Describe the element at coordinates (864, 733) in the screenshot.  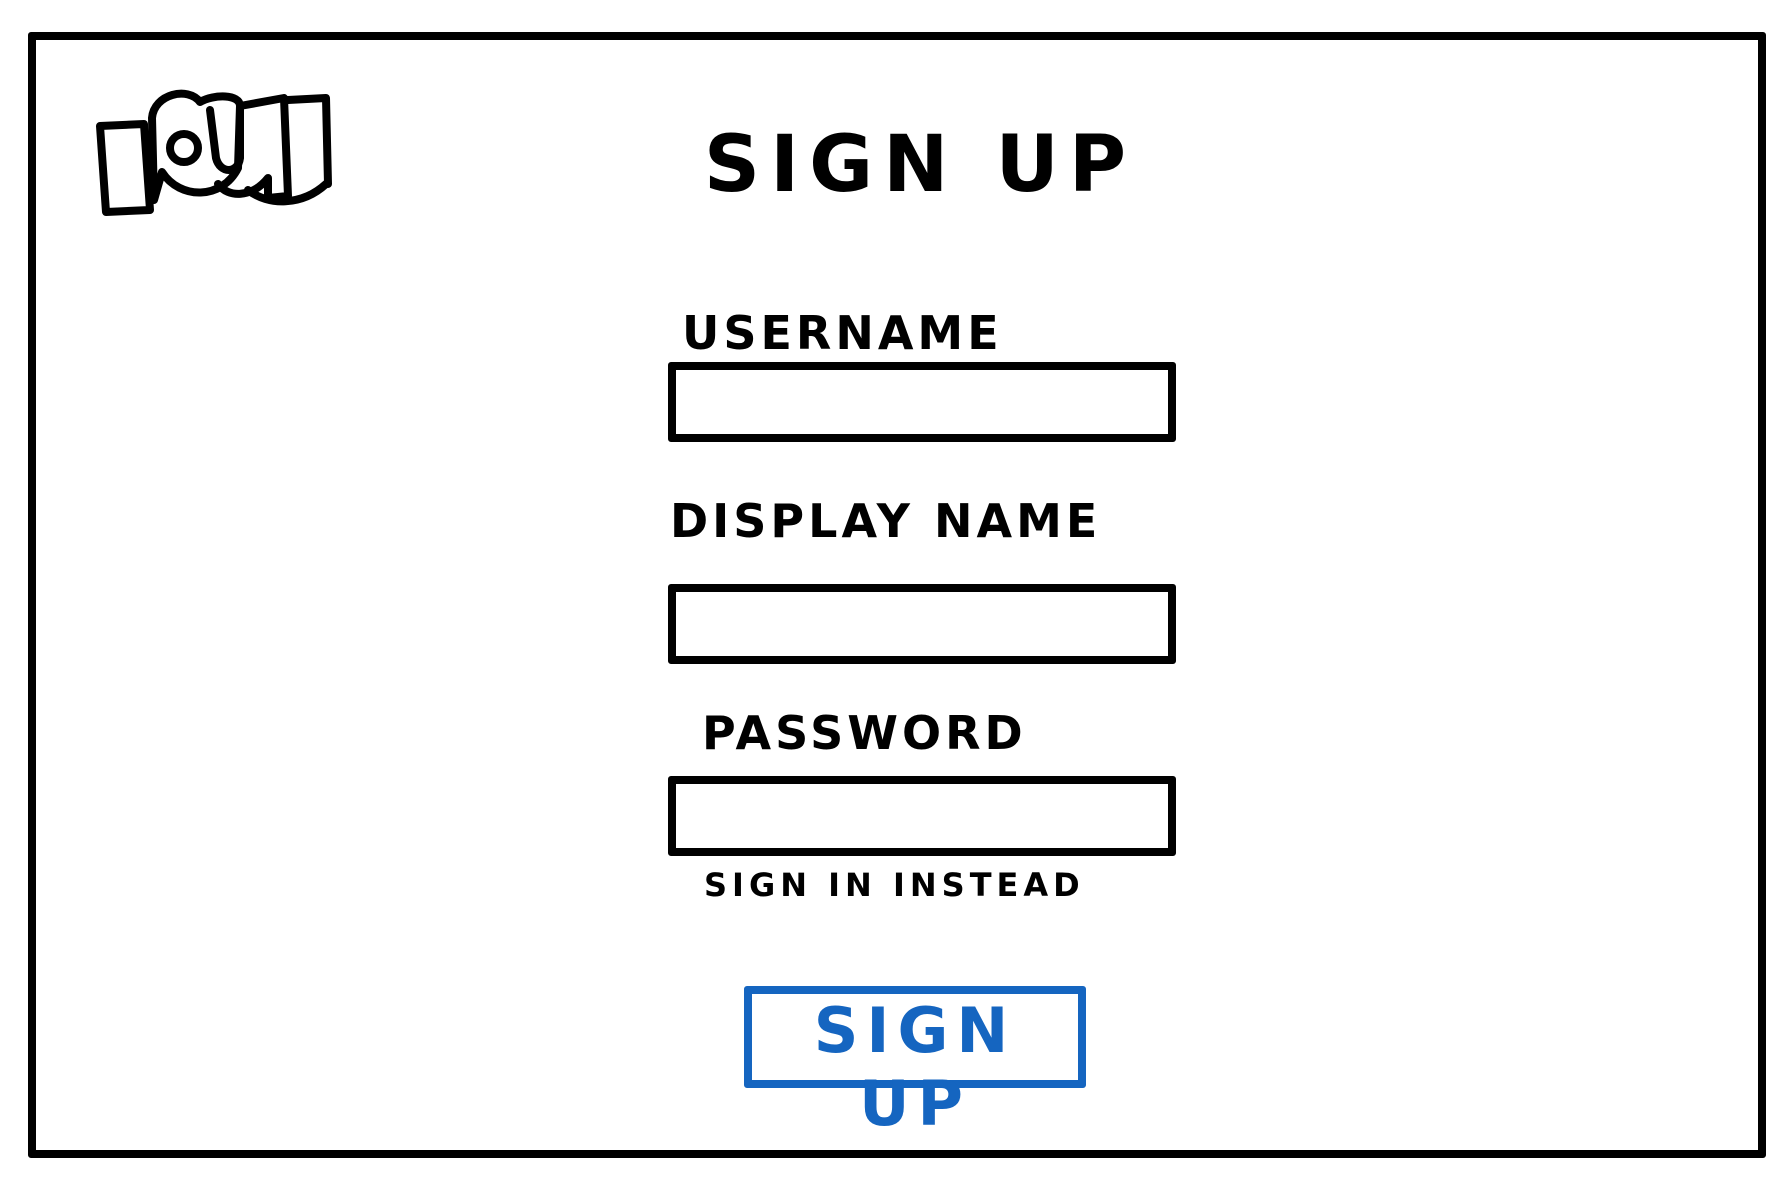
I see `password-label: PASSWORD` at that location.